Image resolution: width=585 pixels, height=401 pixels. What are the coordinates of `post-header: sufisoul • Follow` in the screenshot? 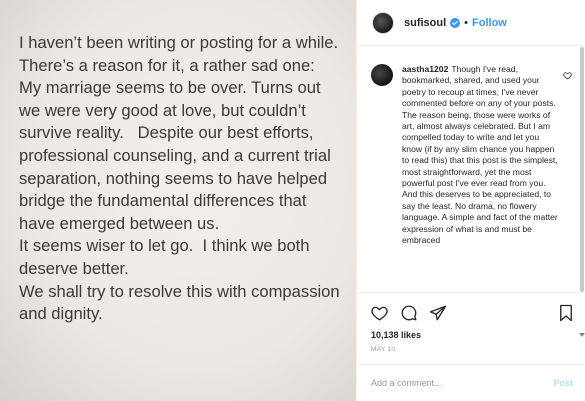 It's located at (471, 23).